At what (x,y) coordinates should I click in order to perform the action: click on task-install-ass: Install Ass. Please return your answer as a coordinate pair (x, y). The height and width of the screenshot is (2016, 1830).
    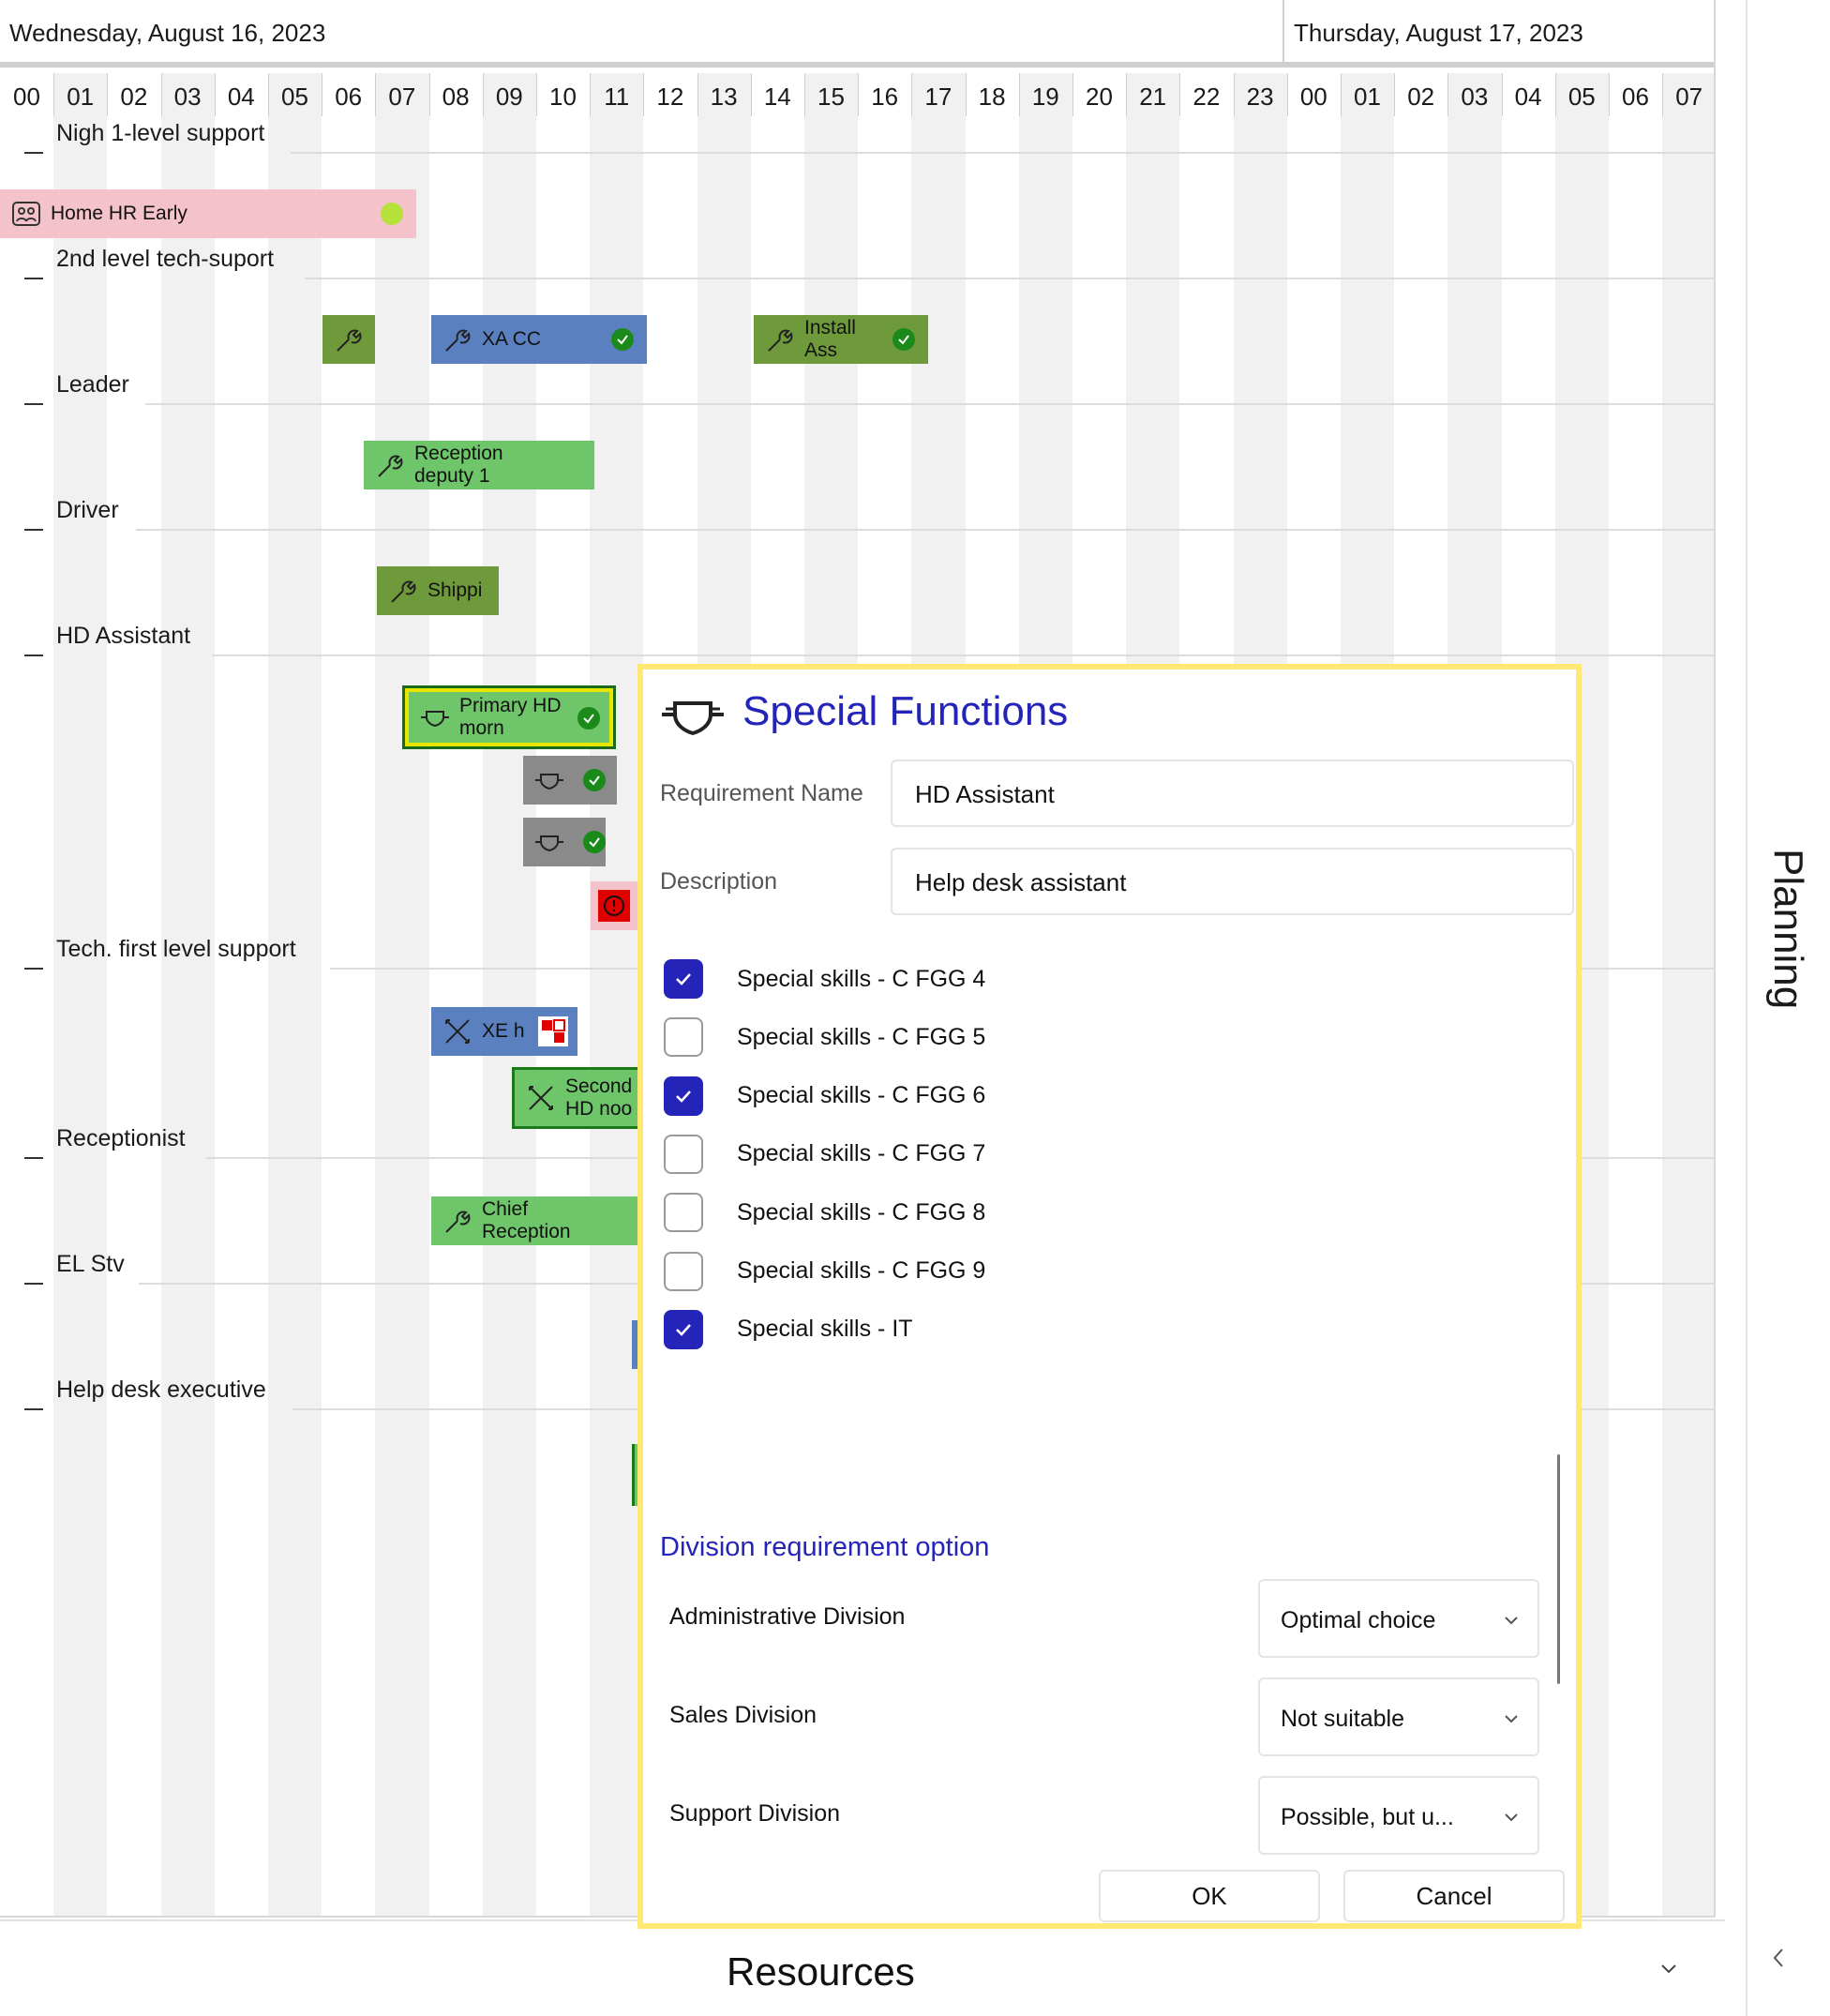
    Looking at the image, I should click on (841, 339).